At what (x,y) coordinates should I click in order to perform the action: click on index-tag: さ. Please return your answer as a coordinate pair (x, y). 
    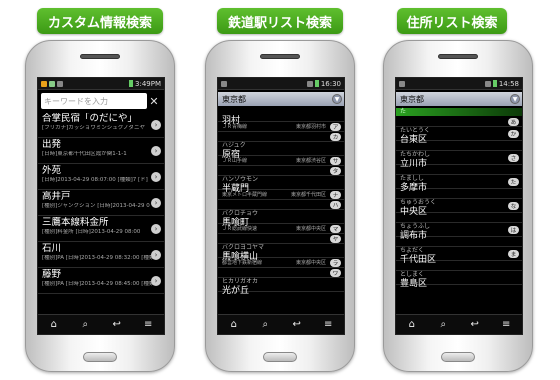
    Looking at the image, I should click on (513, 157).